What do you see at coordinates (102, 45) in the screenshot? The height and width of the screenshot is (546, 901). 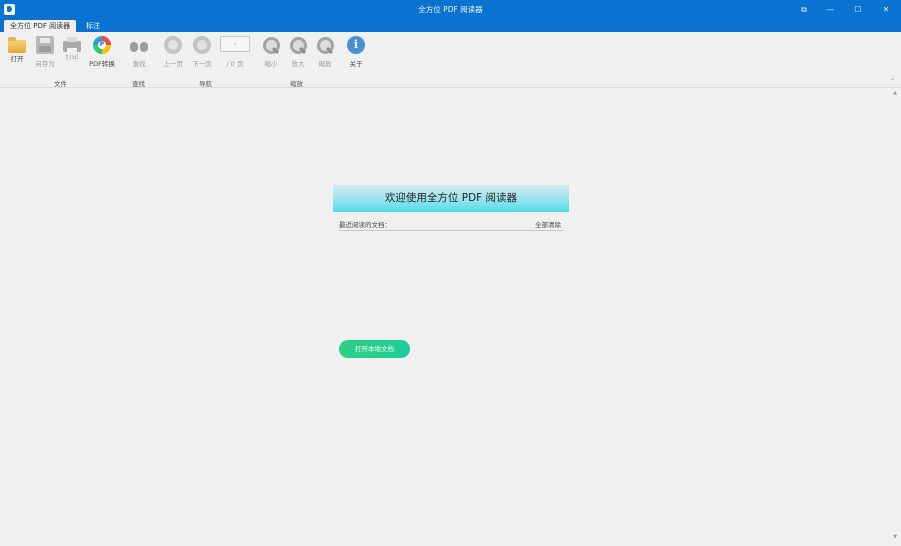 I see `pdf-convert-icon` at bounding box center [102, 45].